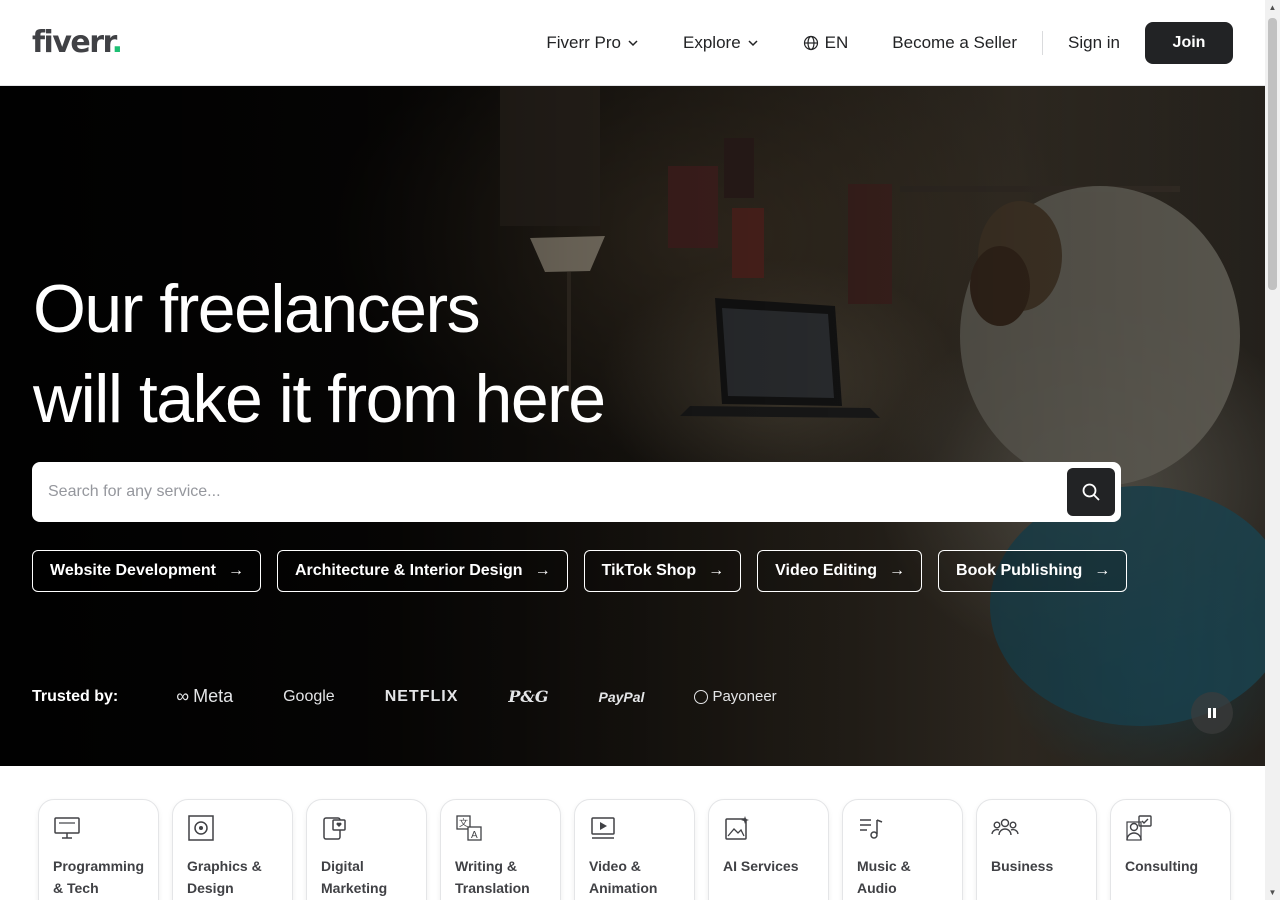 This screenshot has width=1280, height=900. Describe the element at coordinates (1019, 570) in the screenshot. I see `chip-label: Book Publishing` at that location.